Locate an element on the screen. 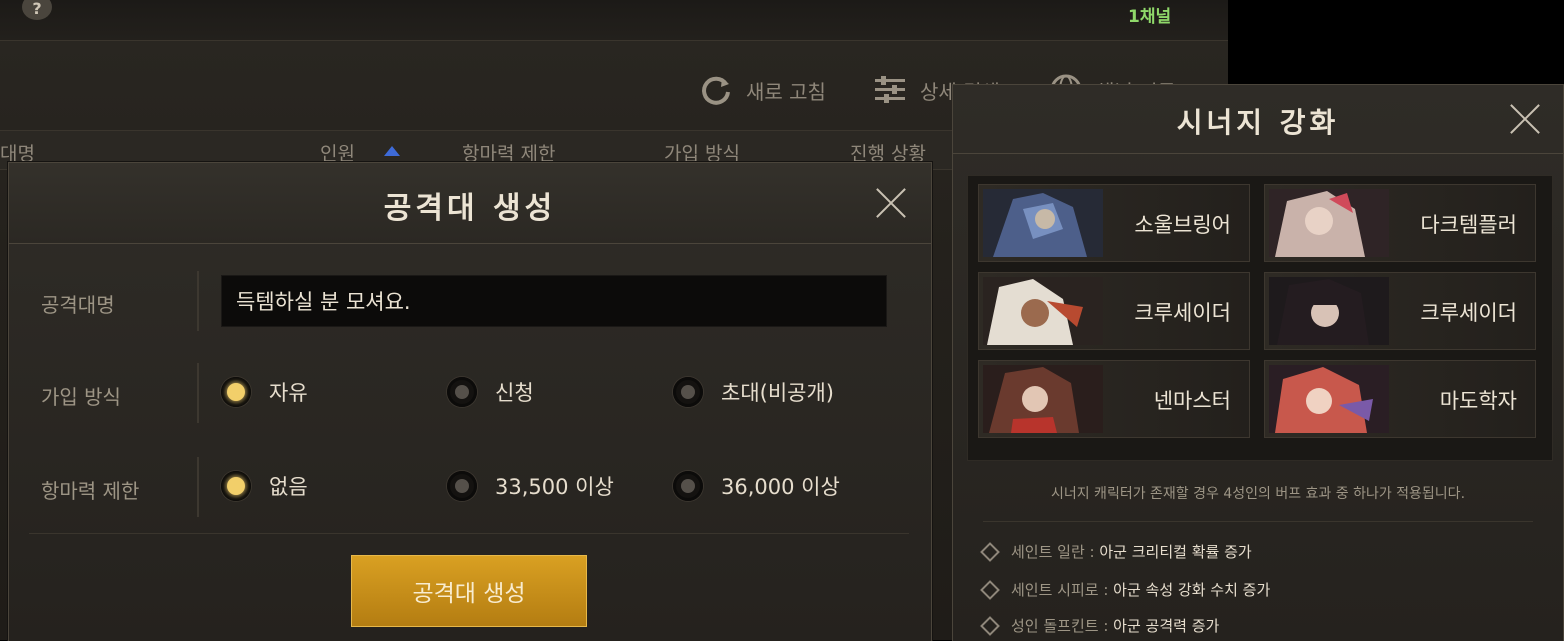  character-name: 소울브링어 is located at coordinates (1182, 225).